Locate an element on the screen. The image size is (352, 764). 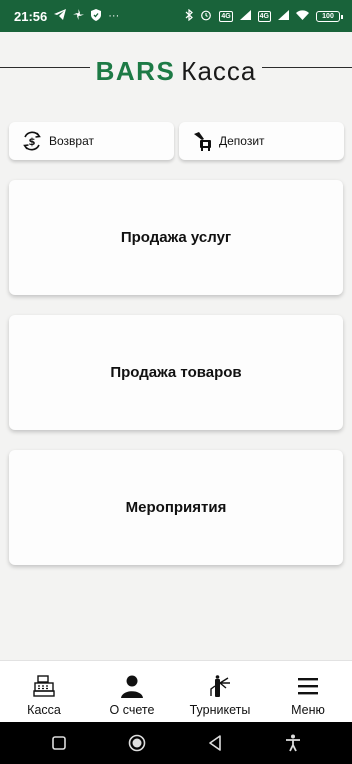
refund-label: Возврат is located at coordinates (71, 141).